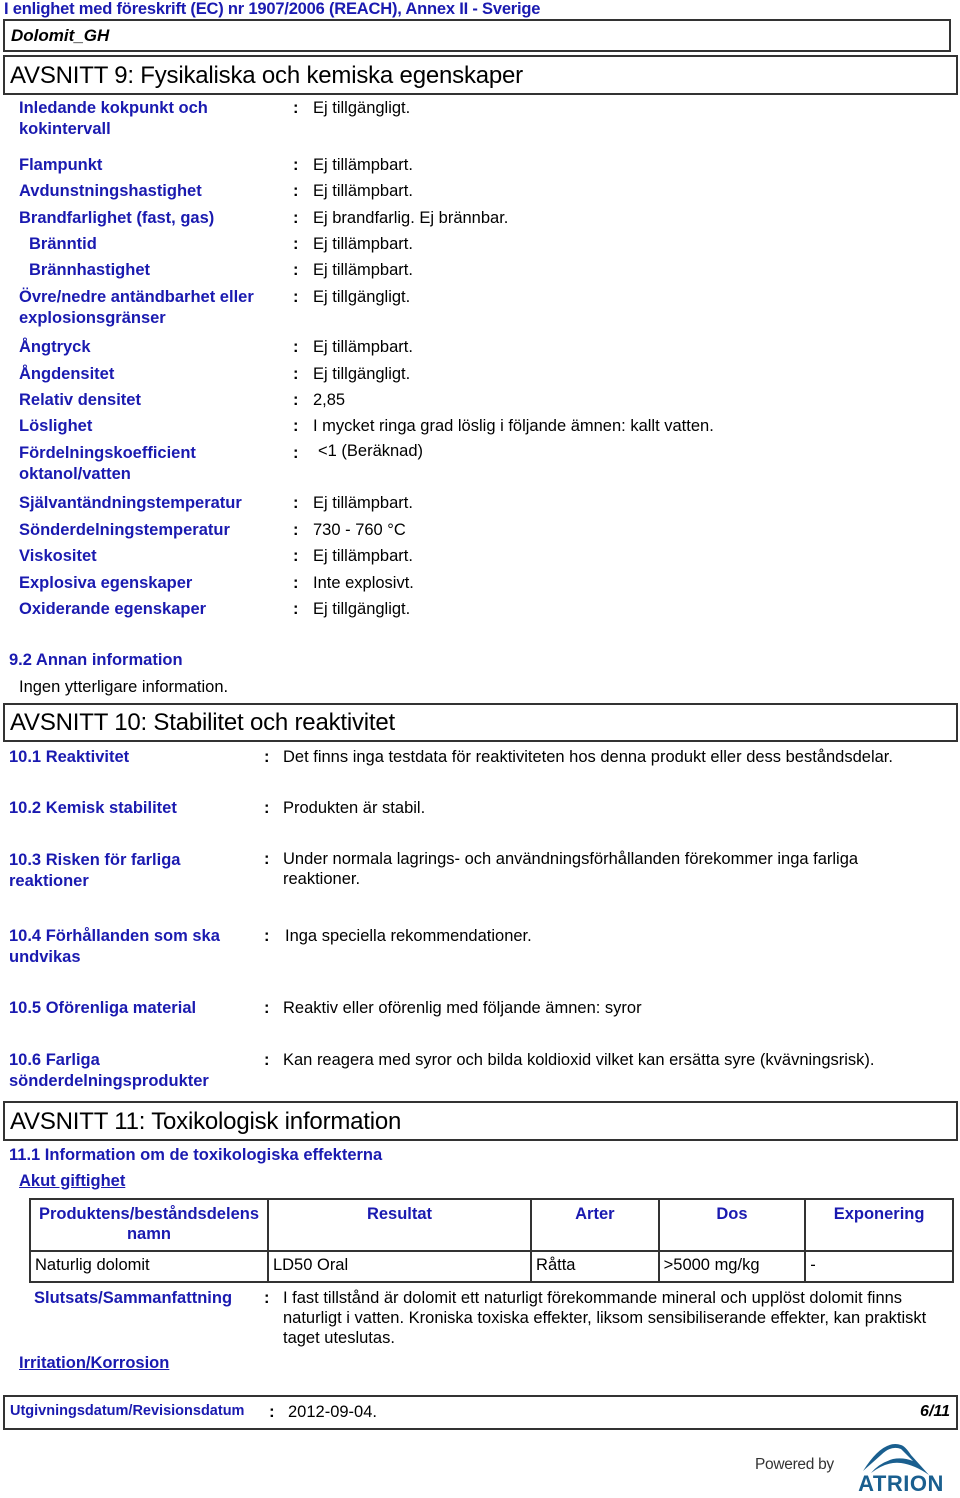 Image resolution: width=960 pixels, height=1498 pixels. What do you see at coordinates (124, 530) in the screenshot?
I see `property-label: Sönderdelningstemperatur` at bounding box center [124, 530].